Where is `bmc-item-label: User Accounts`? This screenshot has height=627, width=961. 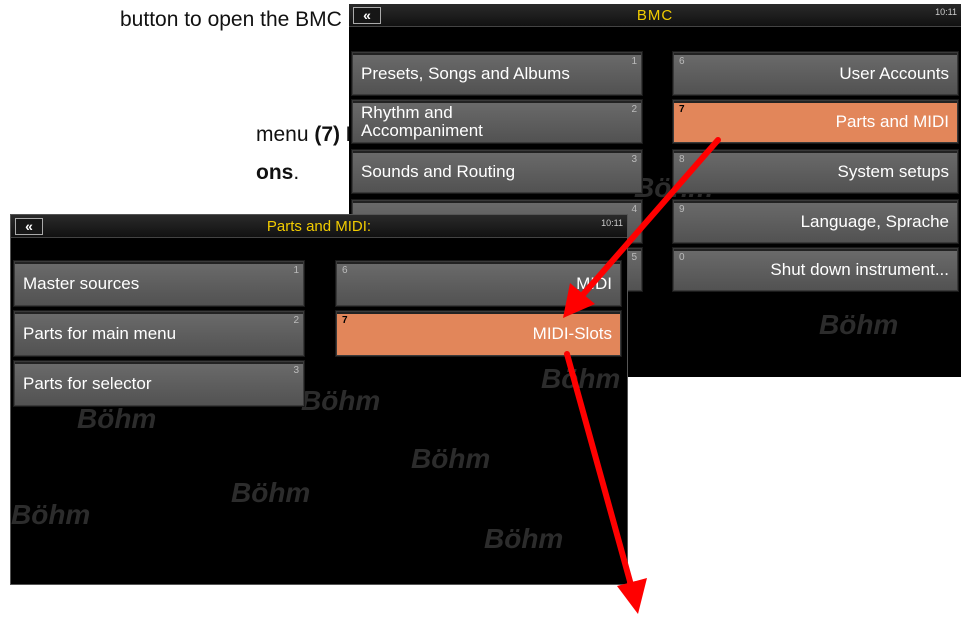
bmc-item-label: User Accounts is located at coordinates (894, 73).